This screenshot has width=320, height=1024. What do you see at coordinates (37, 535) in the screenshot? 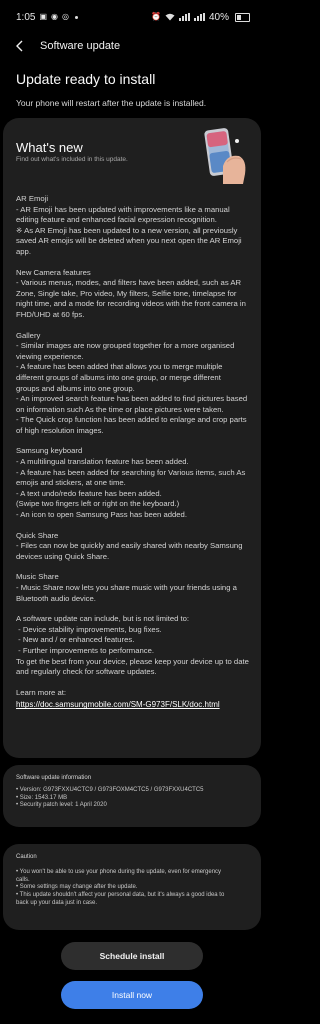
I see `release-note-heading: Quick Share` at bounding box center [37, 535].